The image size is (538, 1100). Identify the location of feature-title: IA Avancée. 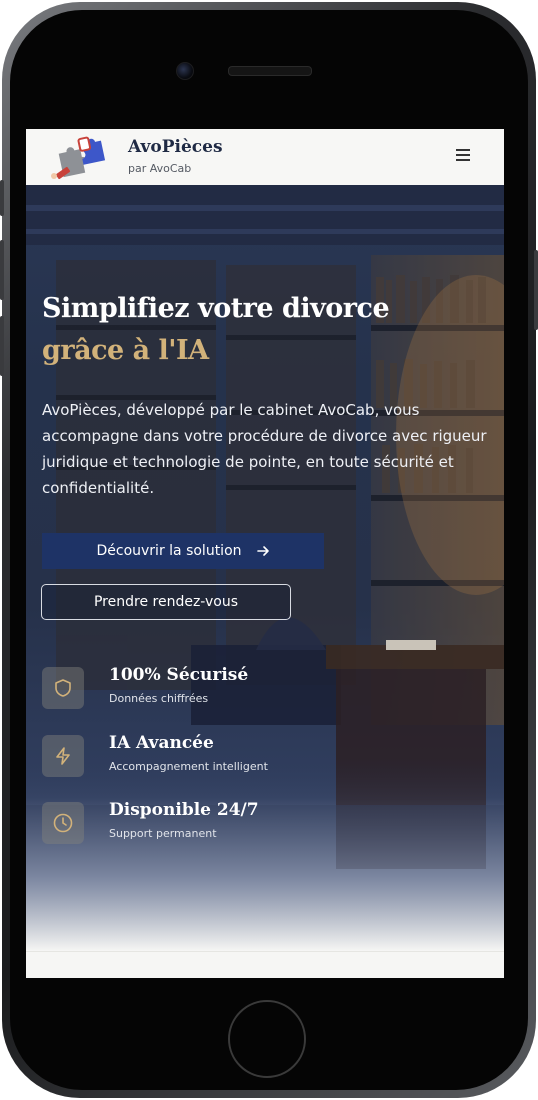
(161, 743).